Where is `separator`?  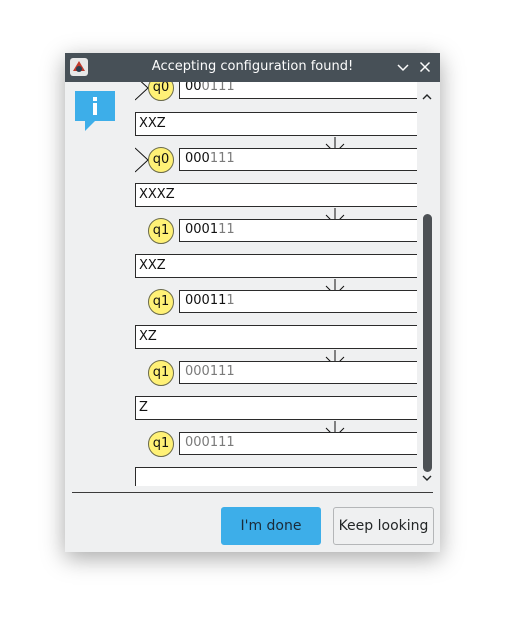 separator is located at coordinates (252, 492).